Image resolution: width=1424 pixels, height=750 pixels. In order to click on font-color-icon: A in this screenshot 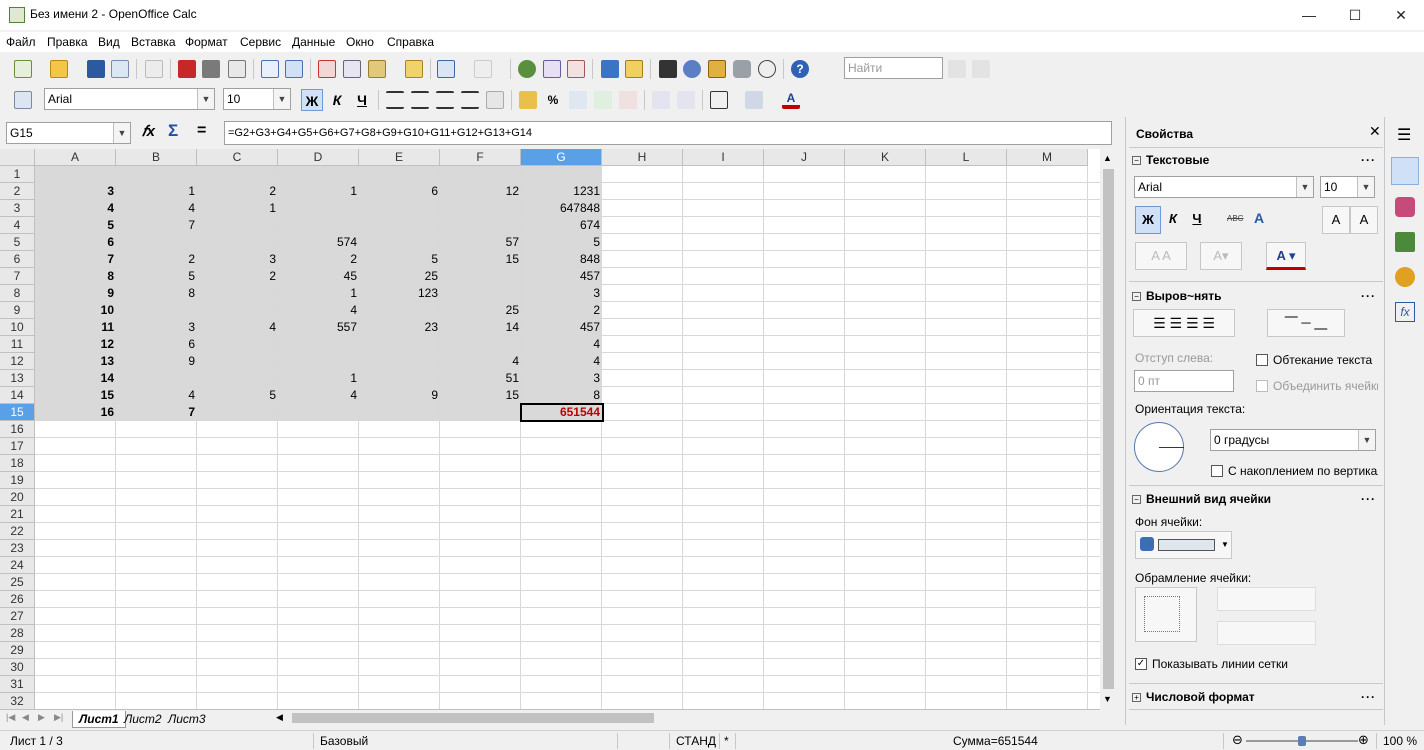, I will do `click(791, 100)`.